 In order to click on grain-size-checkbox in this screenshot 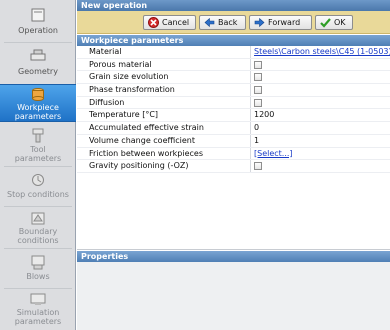, I will do `click(258, 77)`.